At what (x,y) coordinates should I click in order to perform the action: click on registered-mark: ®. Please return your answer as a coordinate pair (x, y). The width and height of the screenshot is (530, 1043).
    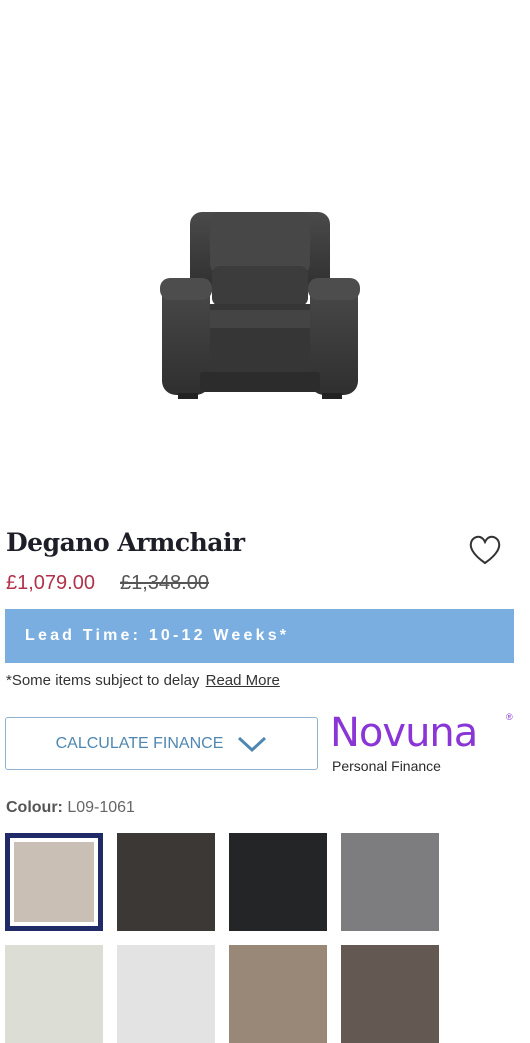
    Looking at the image, I should click on (509, 717).